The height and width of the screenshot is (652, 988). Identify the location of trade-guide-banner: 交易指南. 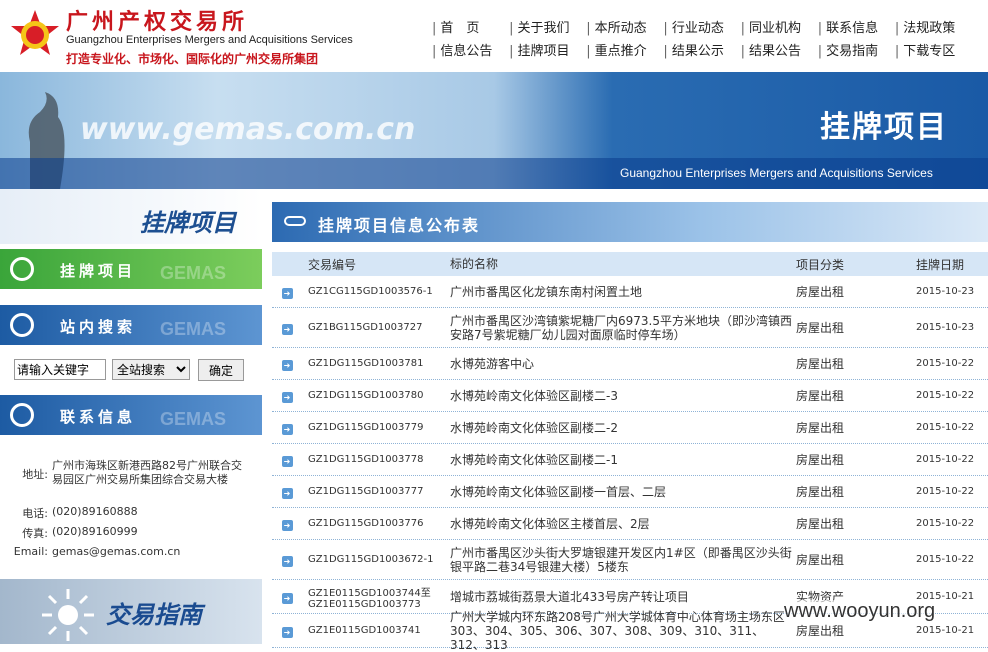
(131, 611).